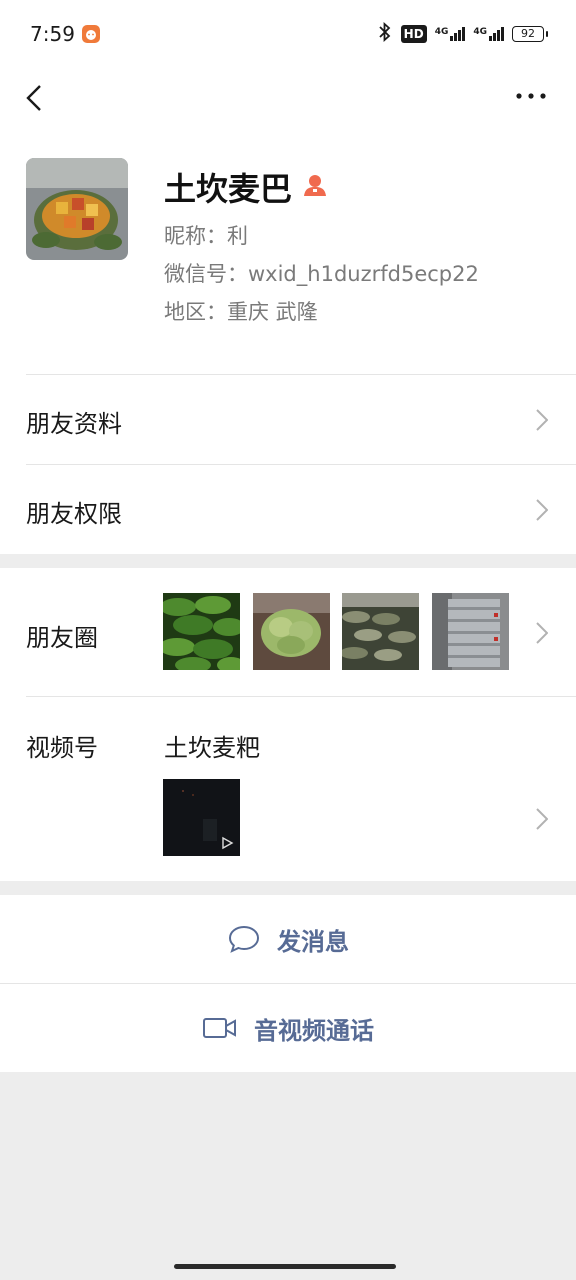  I want to click on signal-2-icon: 4G, so click(488, 34).